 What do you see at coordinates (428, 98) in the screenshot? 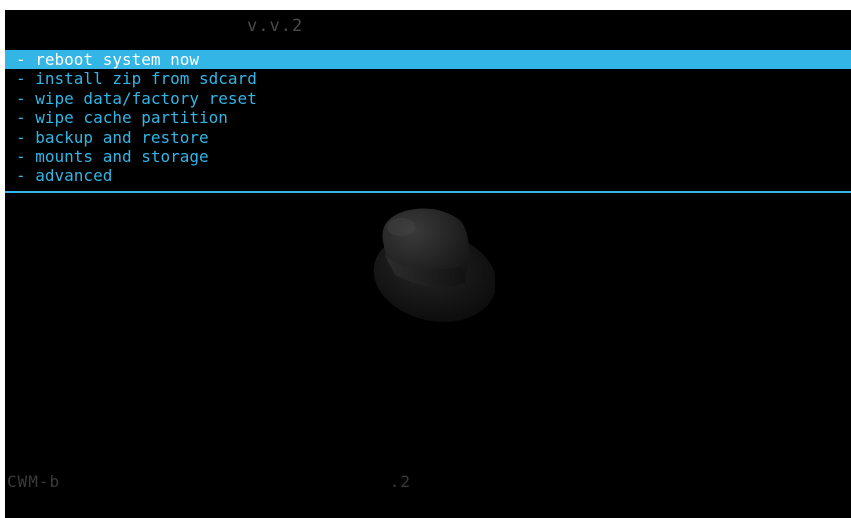
I see `menu-item-wipe-data-factory-reset: - wipe data/factory reset` at bounding box center [428, 98].